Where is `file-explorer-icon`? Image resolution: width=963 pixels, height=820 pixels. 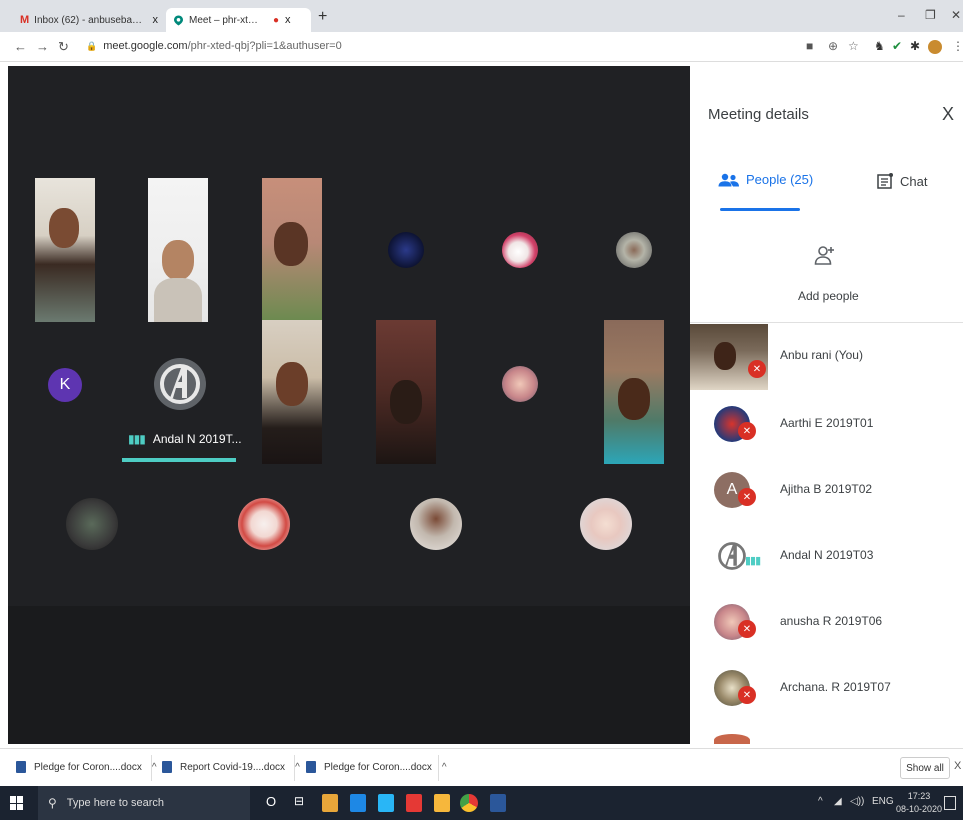 file-explorer-icon is located at coordinates (442, 803).